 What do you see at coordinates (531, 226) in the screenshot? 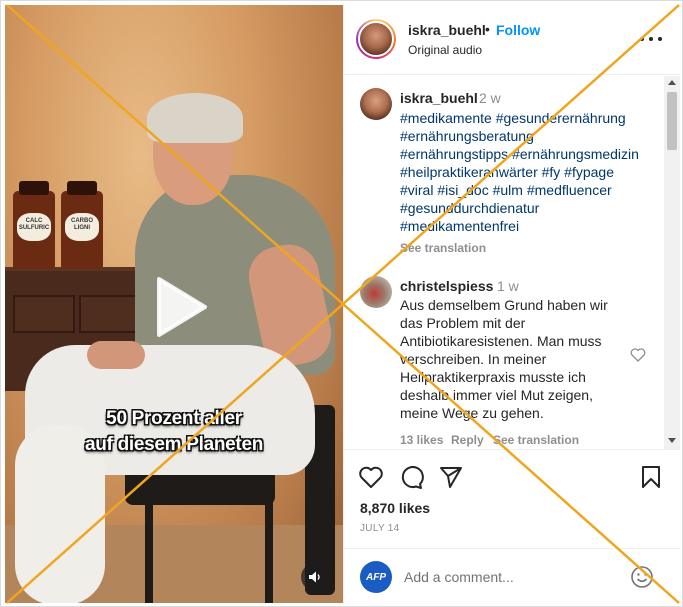
I see `hashtag-line: #medikamentenfrei` at bounding box center [531, 226].